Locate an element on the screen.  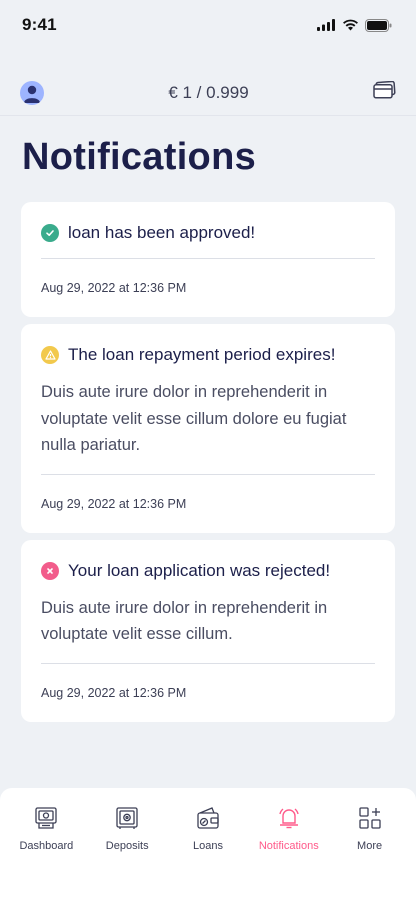
warning-icon is located at coordinates (50, 355).